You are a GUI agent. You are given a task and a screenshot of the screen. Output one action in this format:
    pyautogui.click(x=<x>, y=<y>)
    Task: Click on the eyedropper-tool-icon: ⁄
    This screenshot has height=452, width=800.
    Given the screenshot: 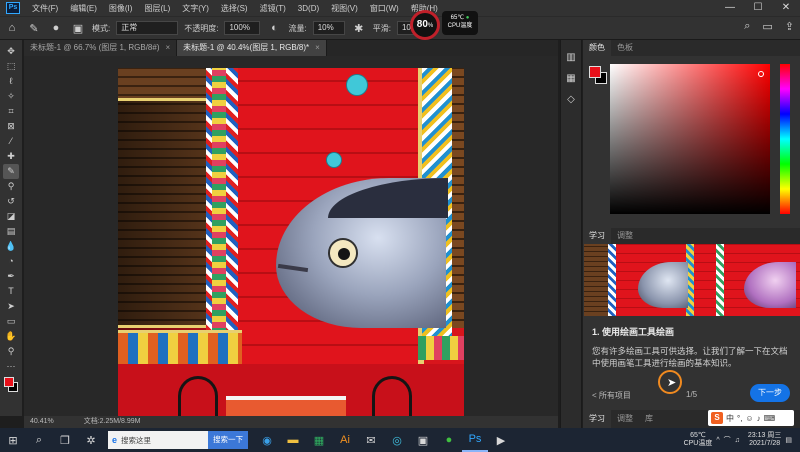 What is the action you would take?
    pyautogui.click(x=11, y=141)
    